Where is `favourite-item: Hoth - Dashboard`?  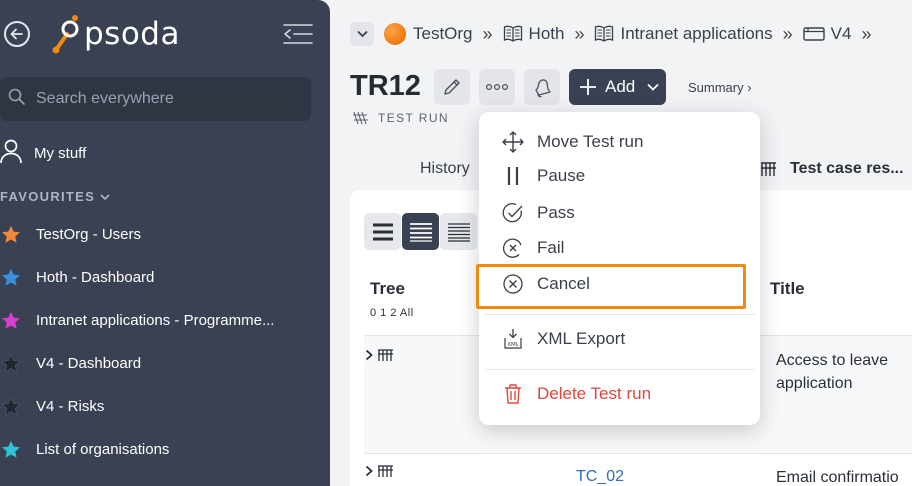 favourite-item: Hoth - Dashboard is located at coordinates (165, 277).